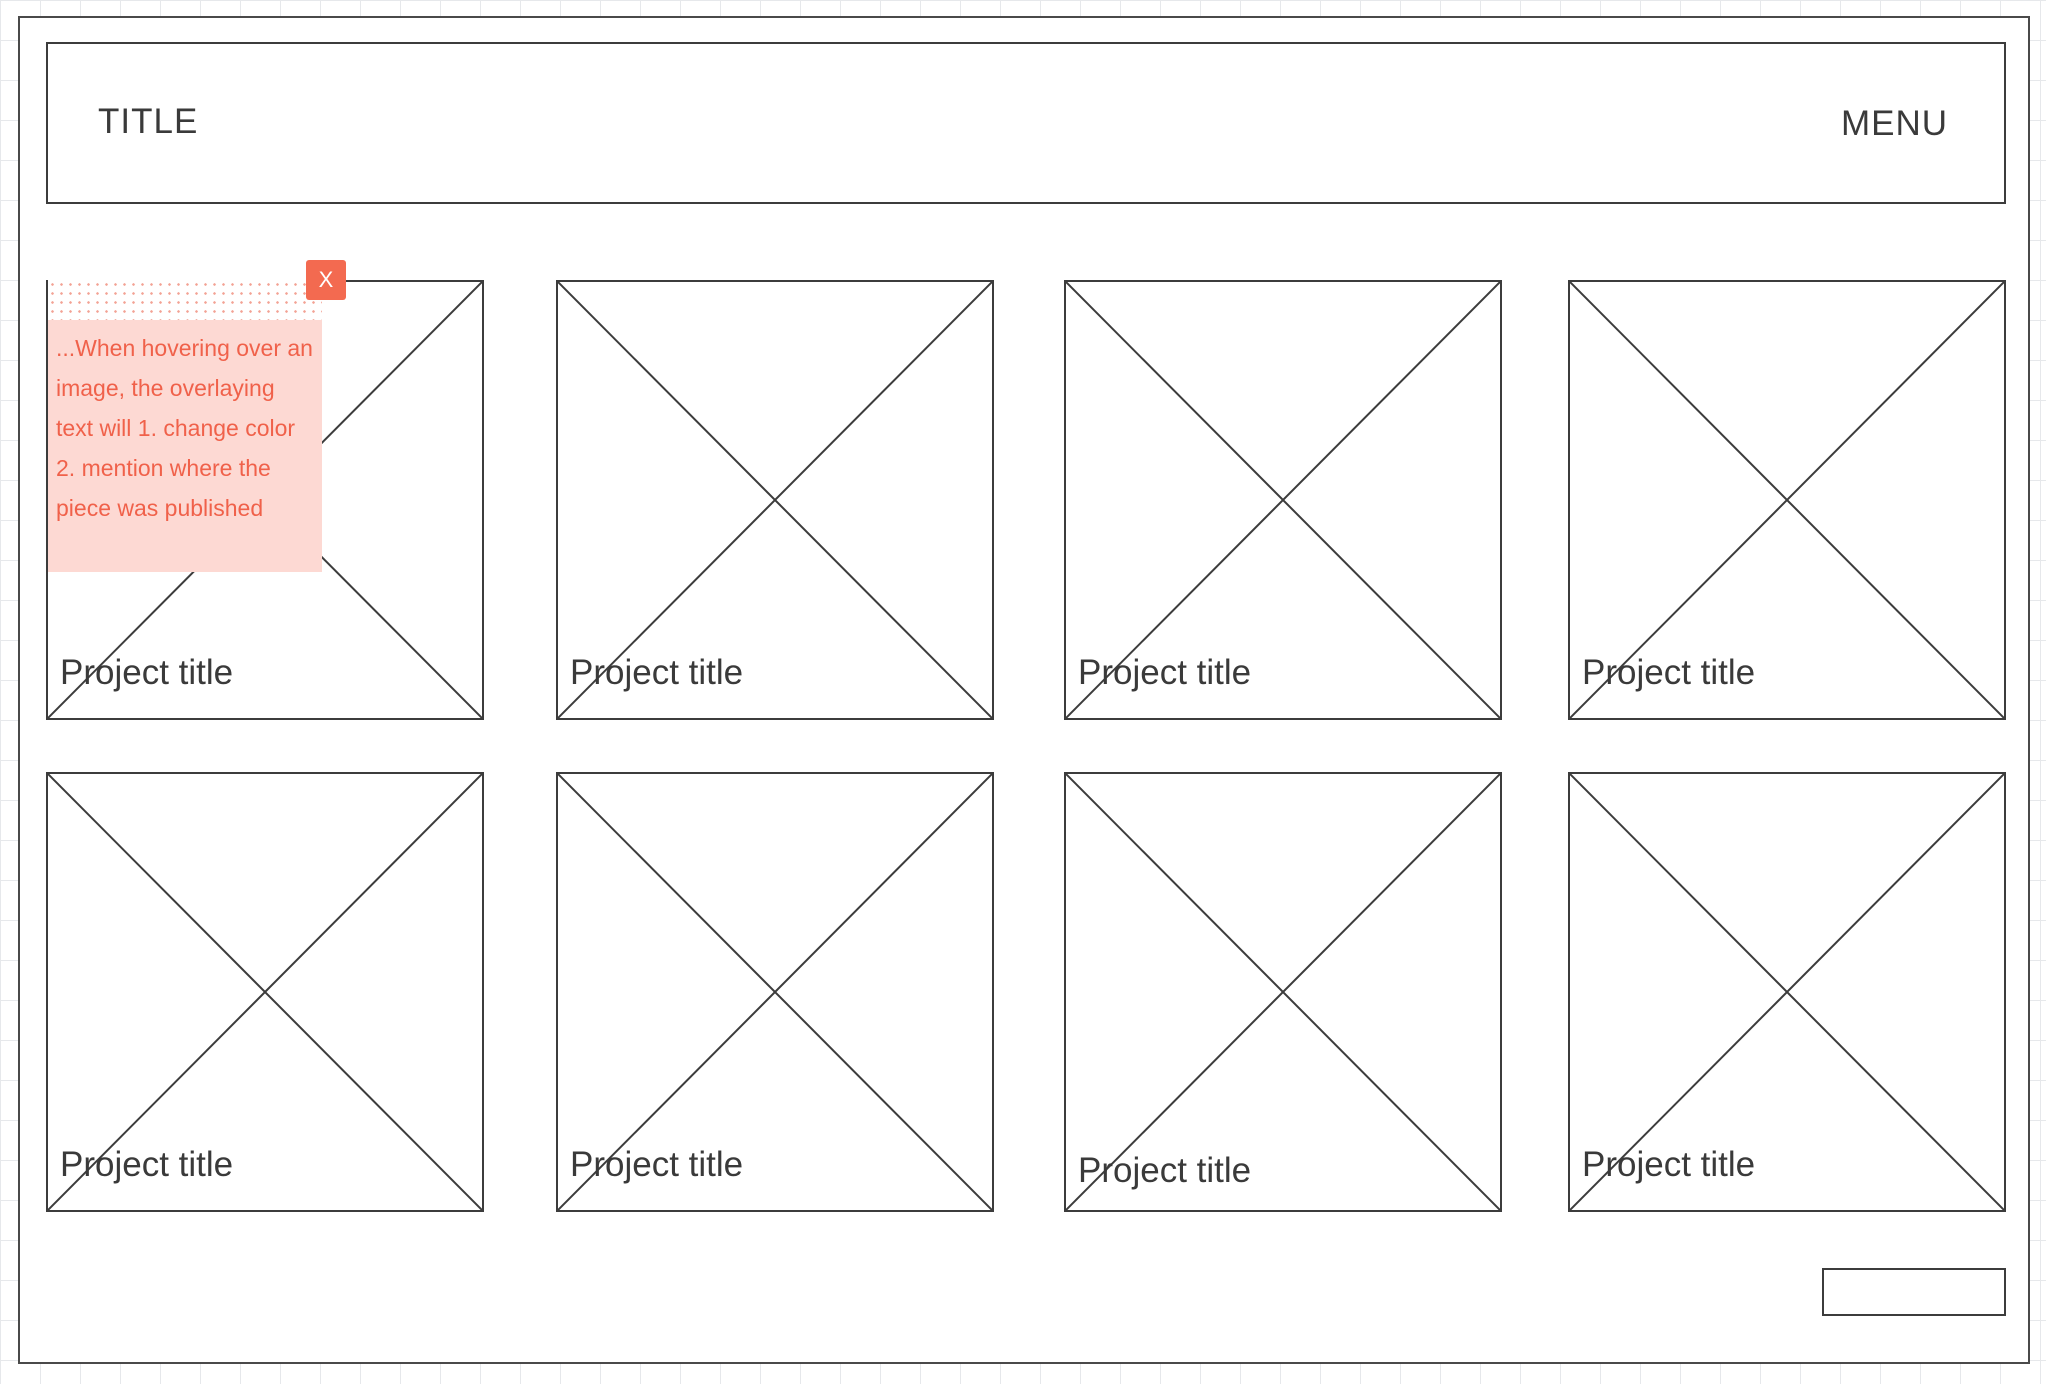 The width and height of the screenshot is (2046, 1384). Describe the element at coordinates (1894, 123) in the screenshot. I see `menu-button: MENU` at that location.